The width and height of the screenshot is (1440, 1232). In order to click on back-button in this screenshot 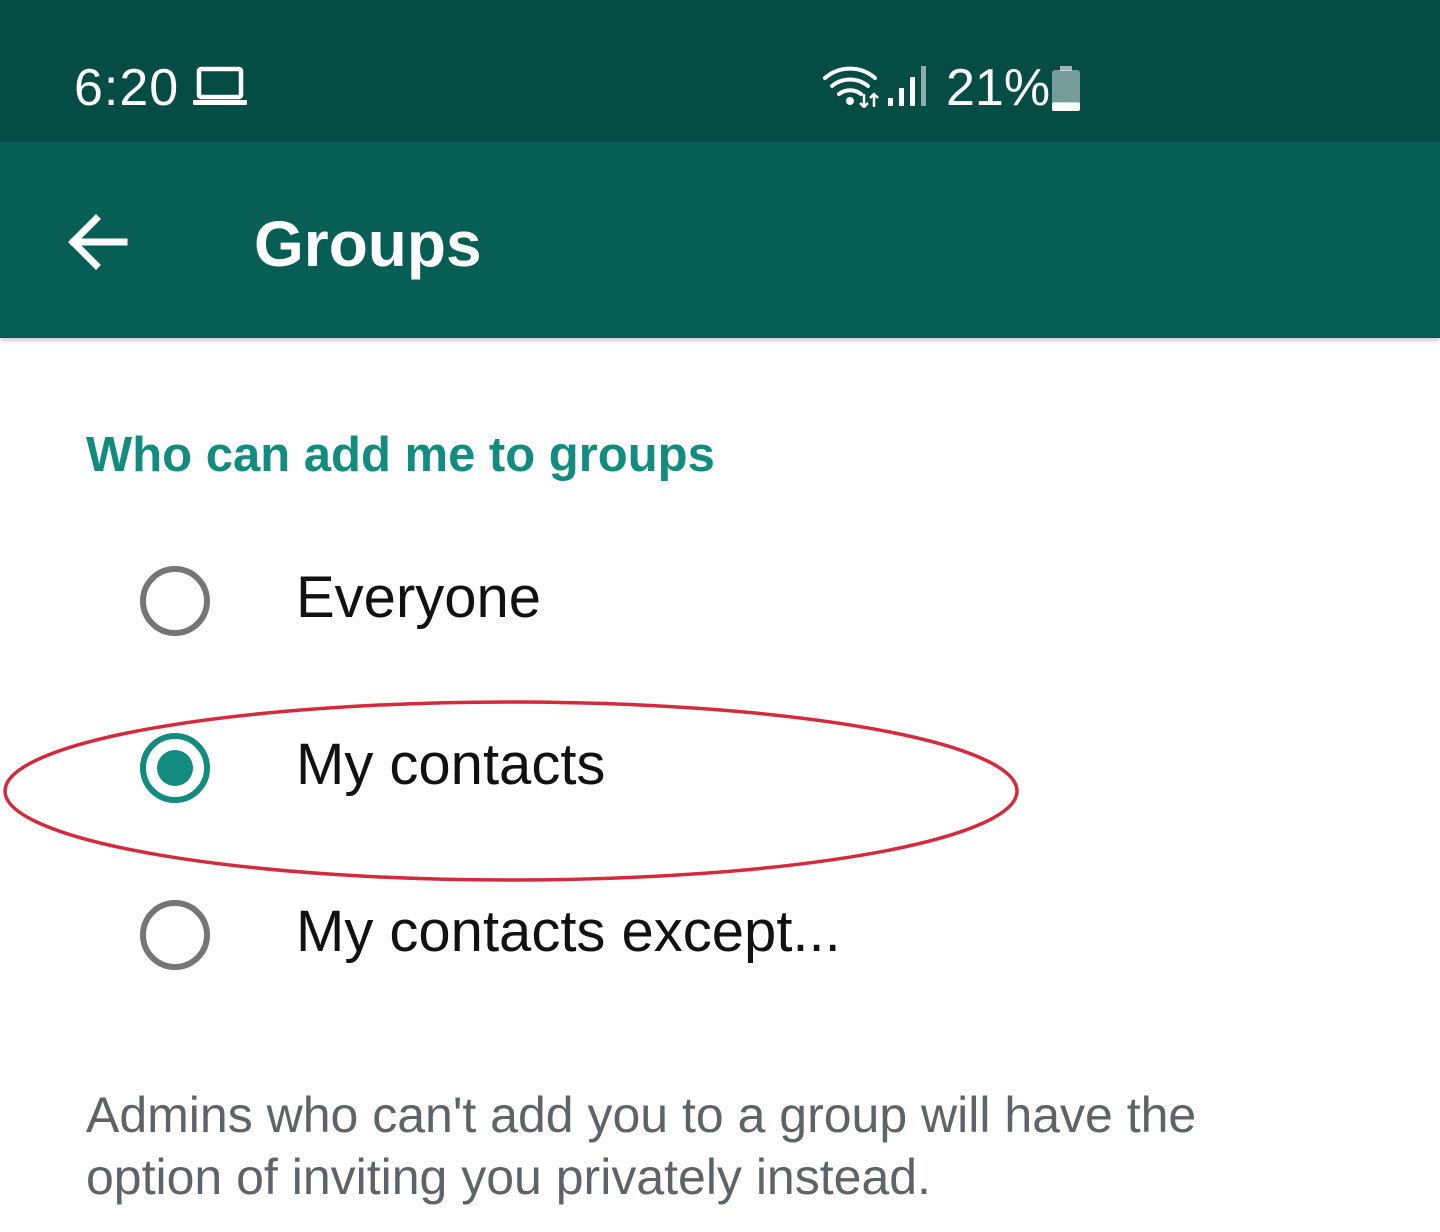, I will do `click(98, 242)`.